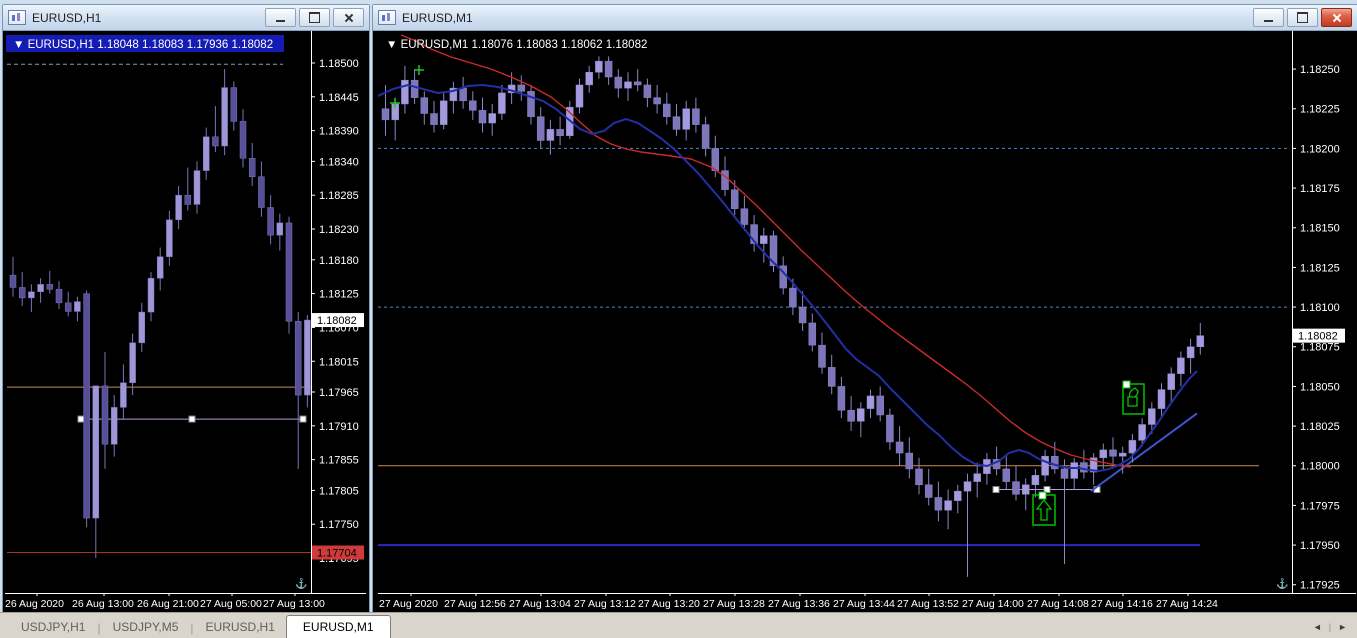 The width and height of the screenshot is (1357, 638). I want to click on price-axis-label: 1.18180, so click(339, 261).